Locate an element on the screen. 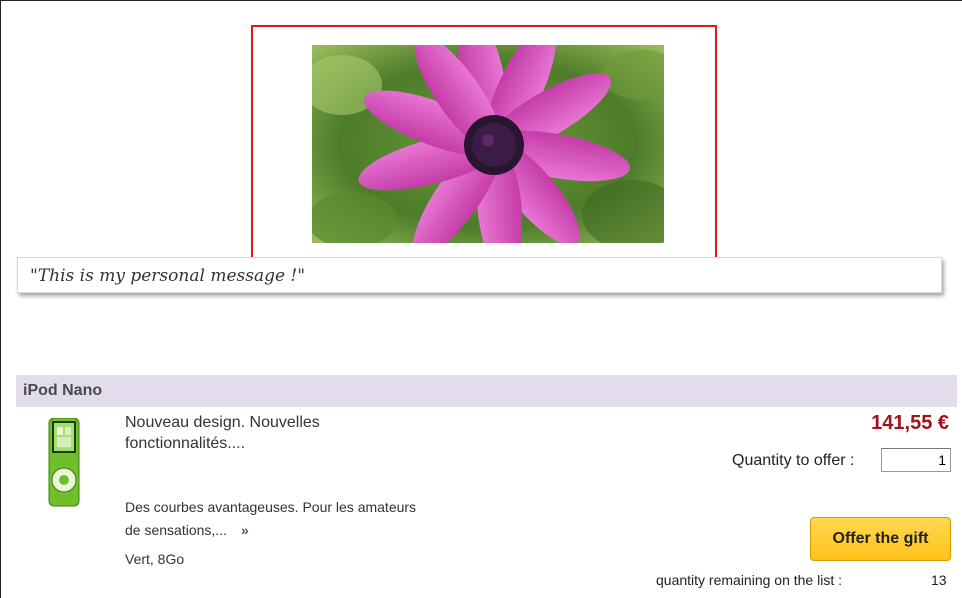  personal-message: "This is my personal message !" is located at coordinates (168, 276).